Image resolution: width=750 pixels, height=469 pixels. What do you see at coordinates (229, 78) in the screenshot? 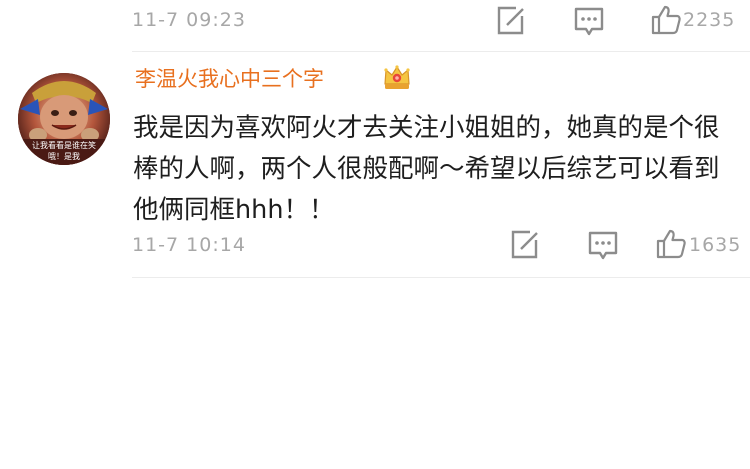
I see `username: 李温火我心中三个字` at bounding box center [229, 78].